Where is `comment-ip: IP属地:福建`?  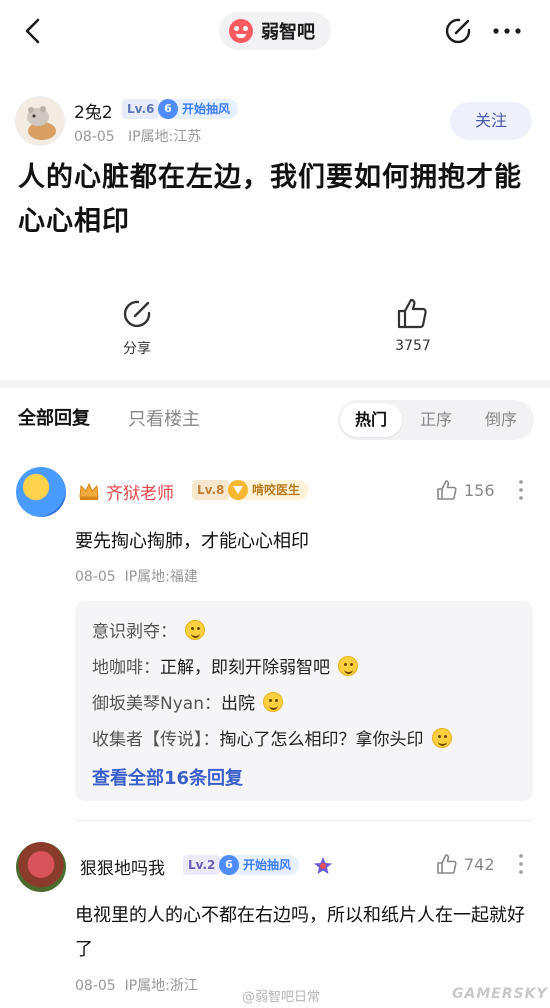 comment-ip: IP属地:福建 is located at coordinates (161, 577).